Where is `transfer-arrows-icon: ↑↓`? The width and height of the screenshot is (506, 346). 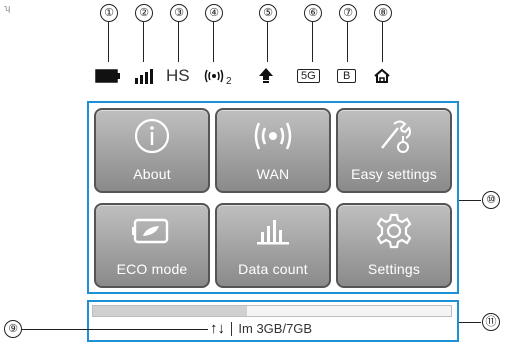
transfer-arrows-icon: ↑↓ is located at coordinates (217, 328).